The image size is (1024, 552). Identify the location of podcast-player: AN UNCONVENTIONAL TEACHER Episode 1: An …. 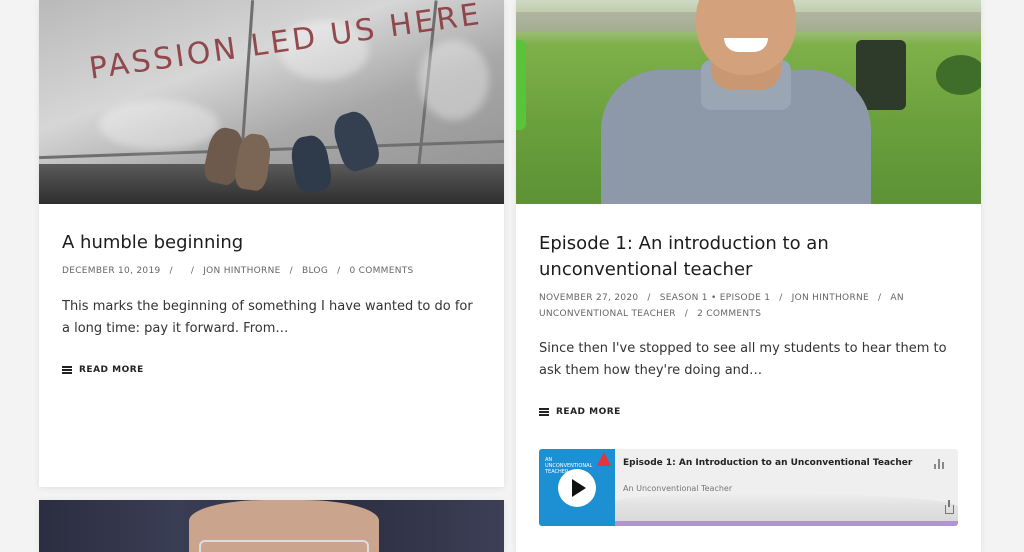
(748, 487).